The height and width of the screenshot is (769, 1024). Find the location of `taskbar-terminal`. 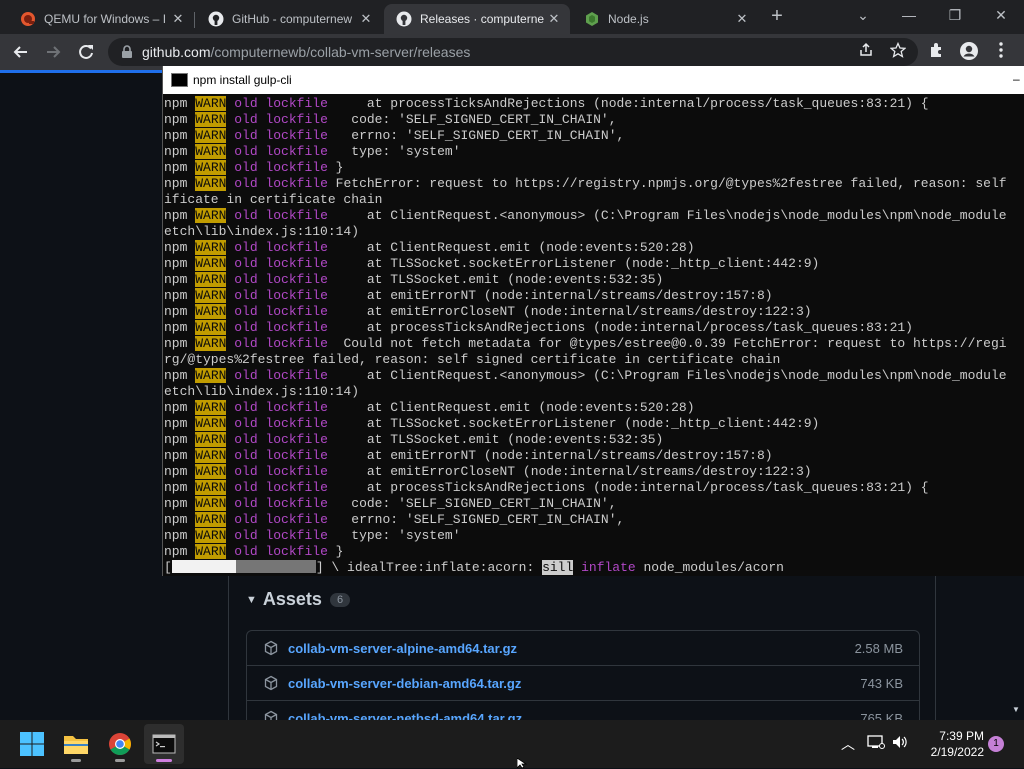

taskbar-terminal is located at coordinates (164, 744).